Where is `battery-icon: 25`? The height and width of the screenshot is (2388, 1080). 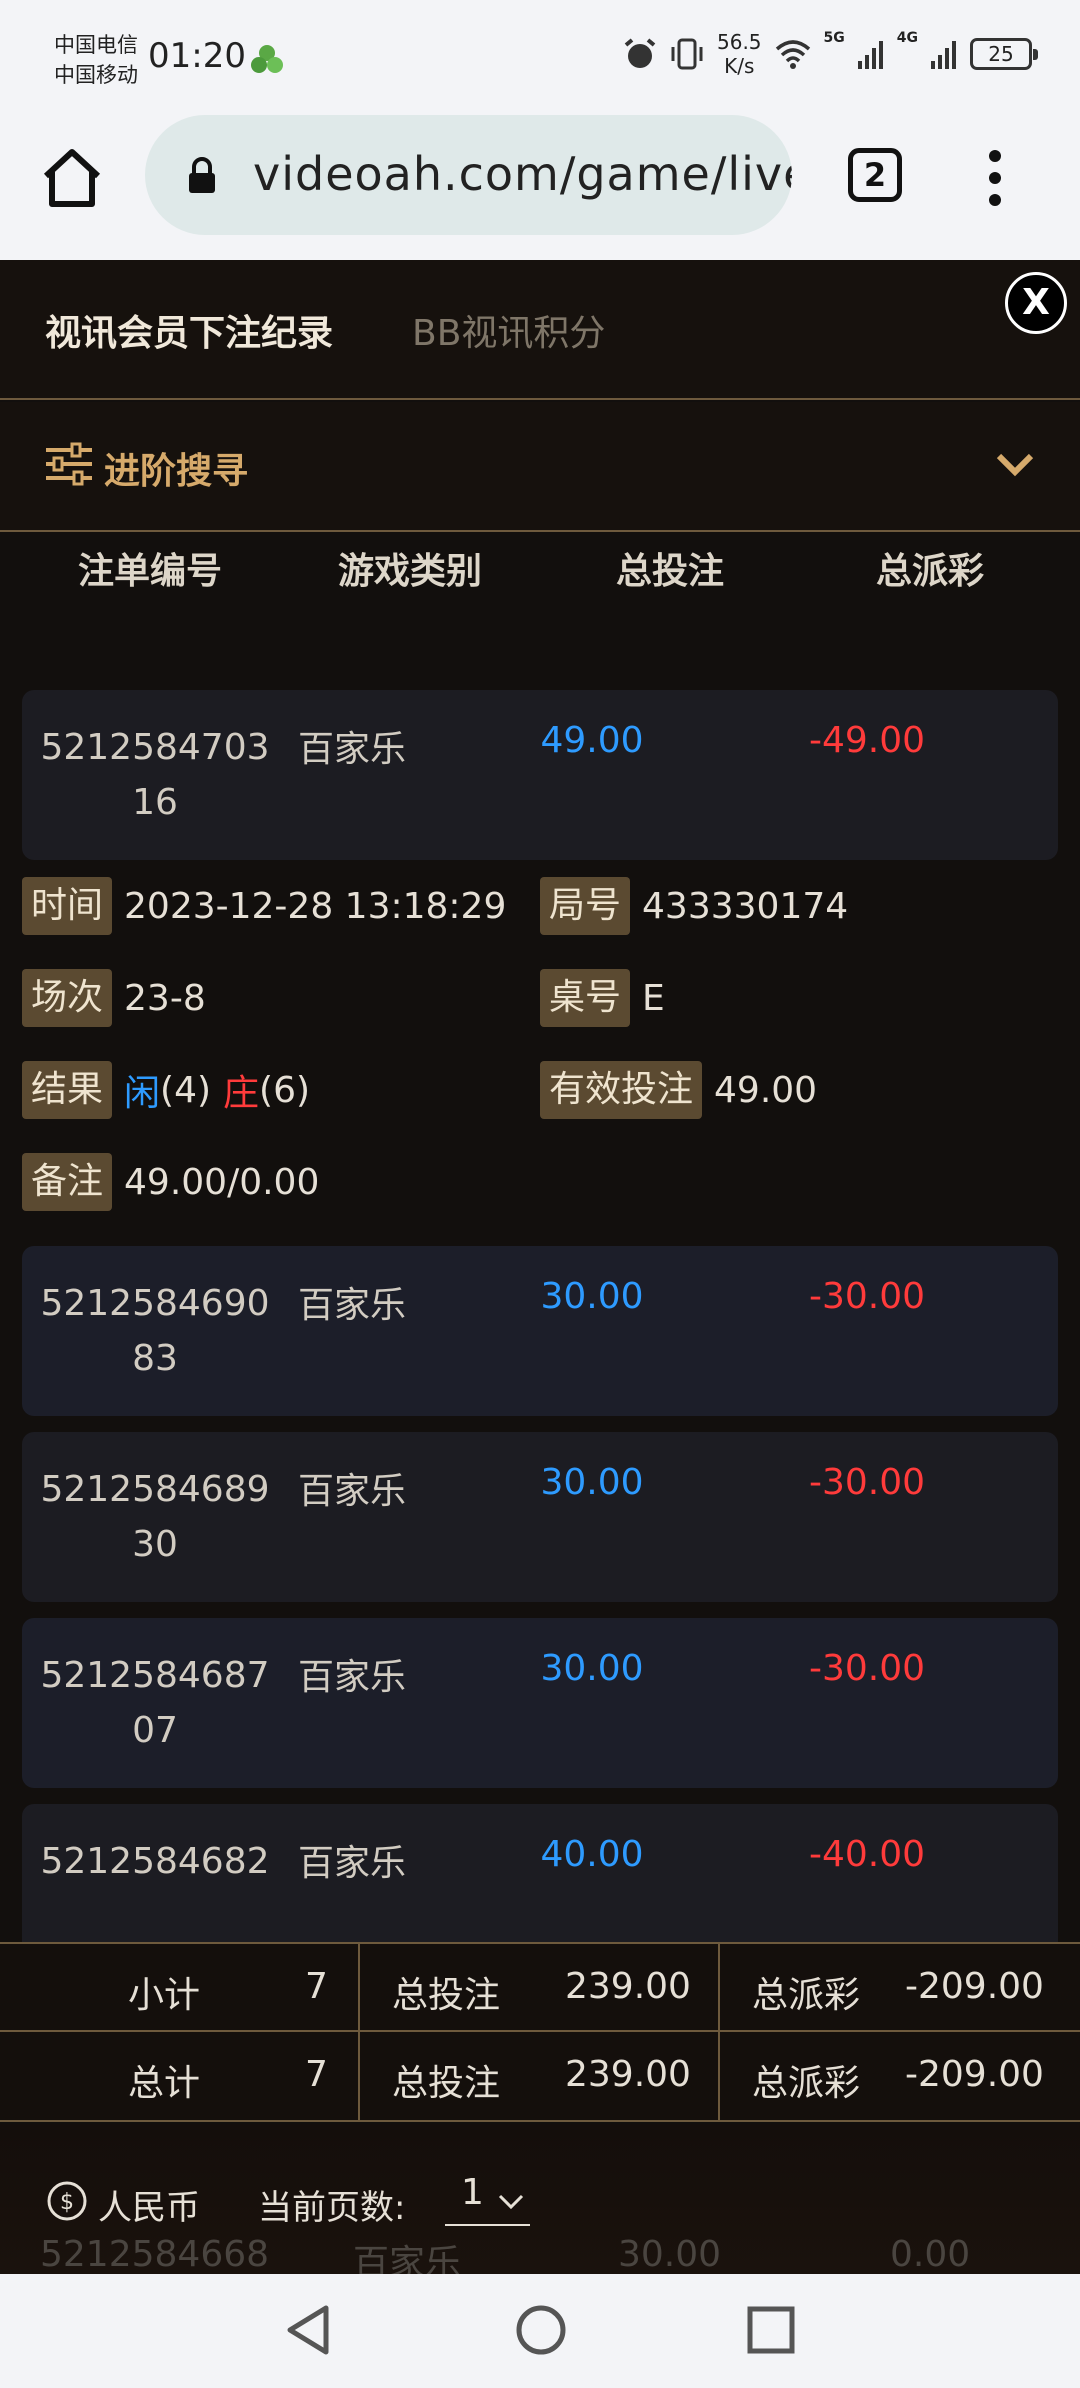 battery-icon: 25 is located at coordinates (1004, 54).